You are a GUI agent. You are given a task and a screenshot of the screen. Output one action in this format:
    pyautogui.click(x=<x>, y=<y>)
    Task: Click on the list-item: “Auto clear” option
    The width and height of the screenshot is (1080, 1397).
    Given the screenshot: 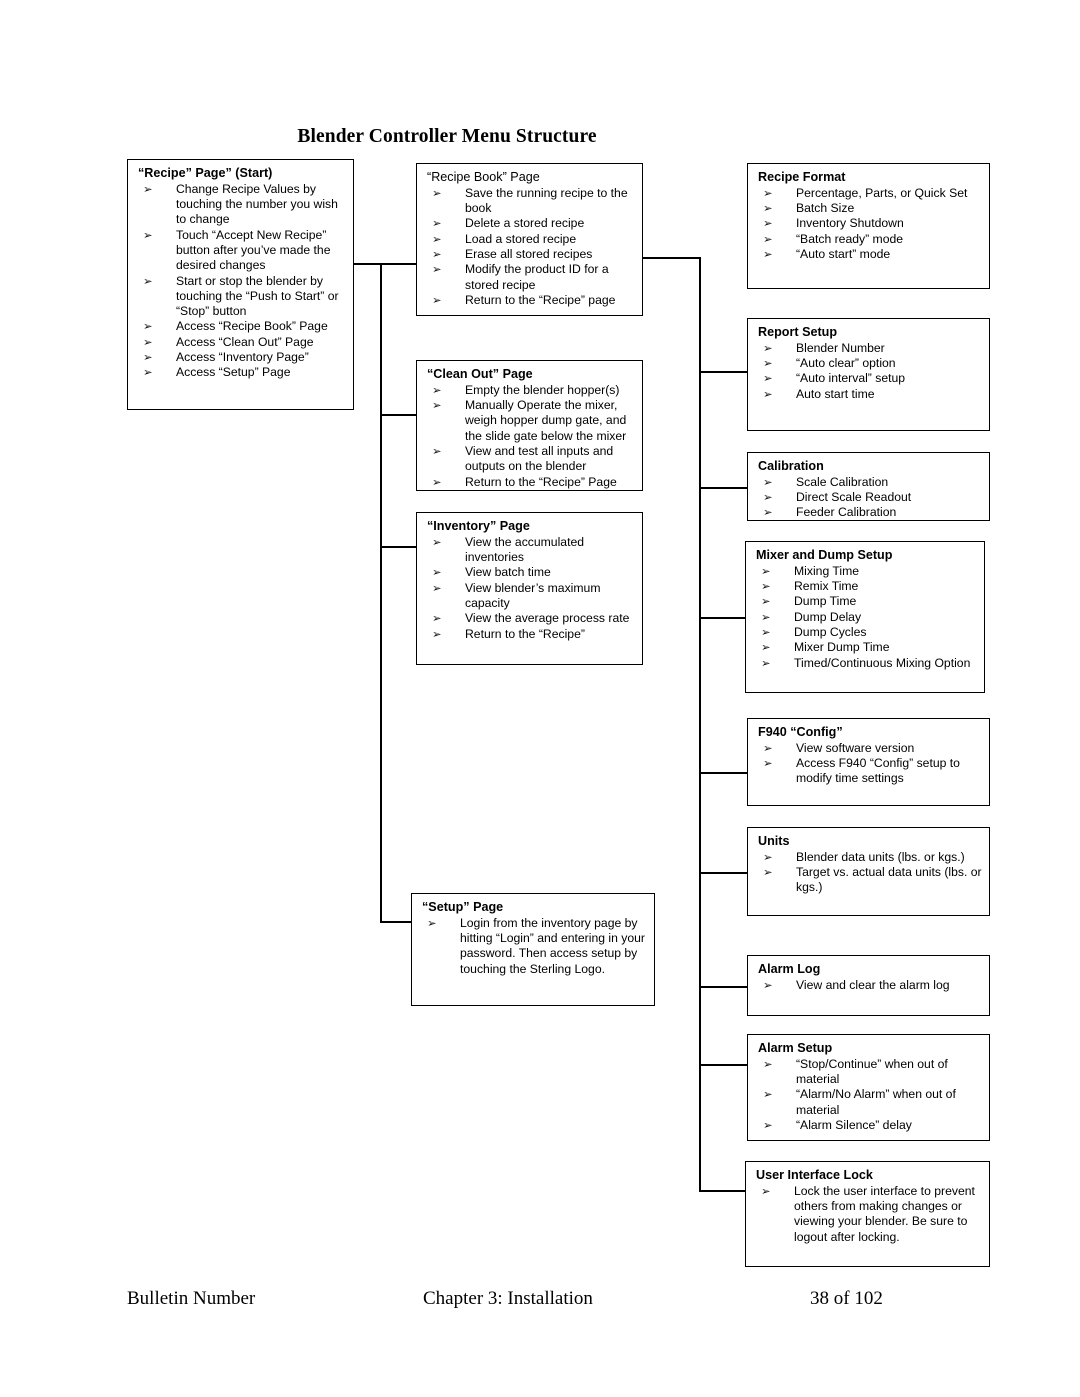 What is the action you would take?
    pyautogui.click(x=870, y=364)
    